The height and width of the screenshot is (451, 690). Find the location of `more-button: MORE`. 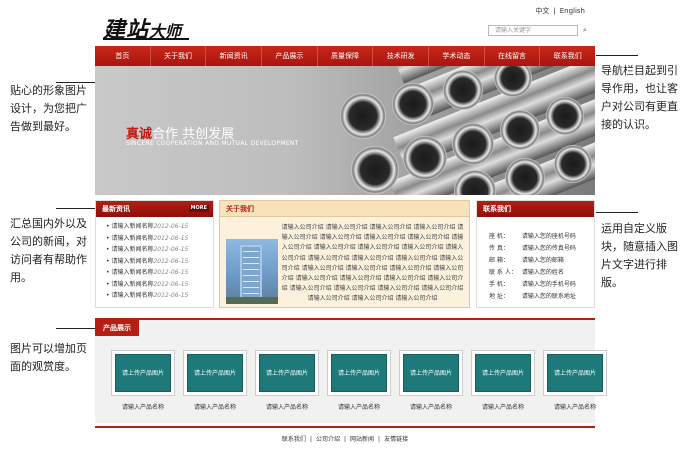

more-button: MORE is located at coordinates (198, 208).